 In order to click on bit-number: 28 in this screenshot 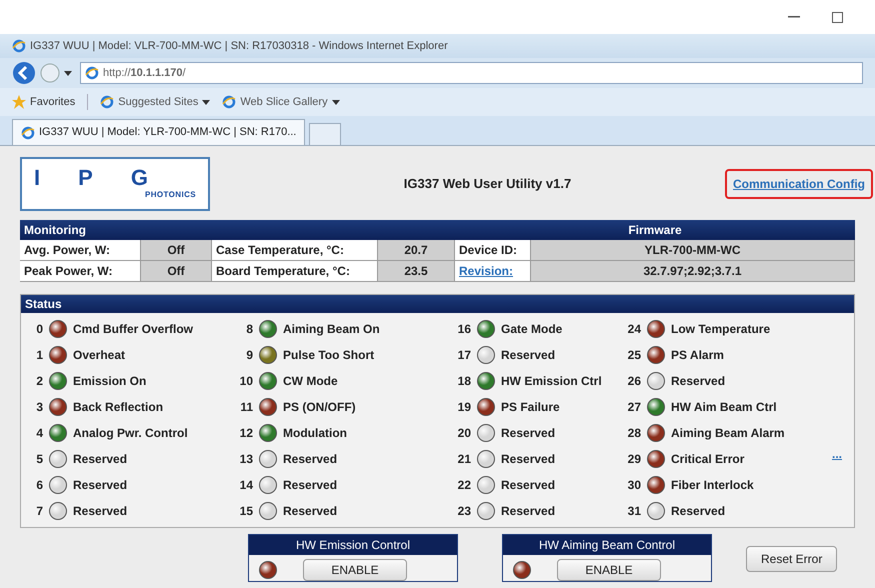, I will do `click(633, 433)`.